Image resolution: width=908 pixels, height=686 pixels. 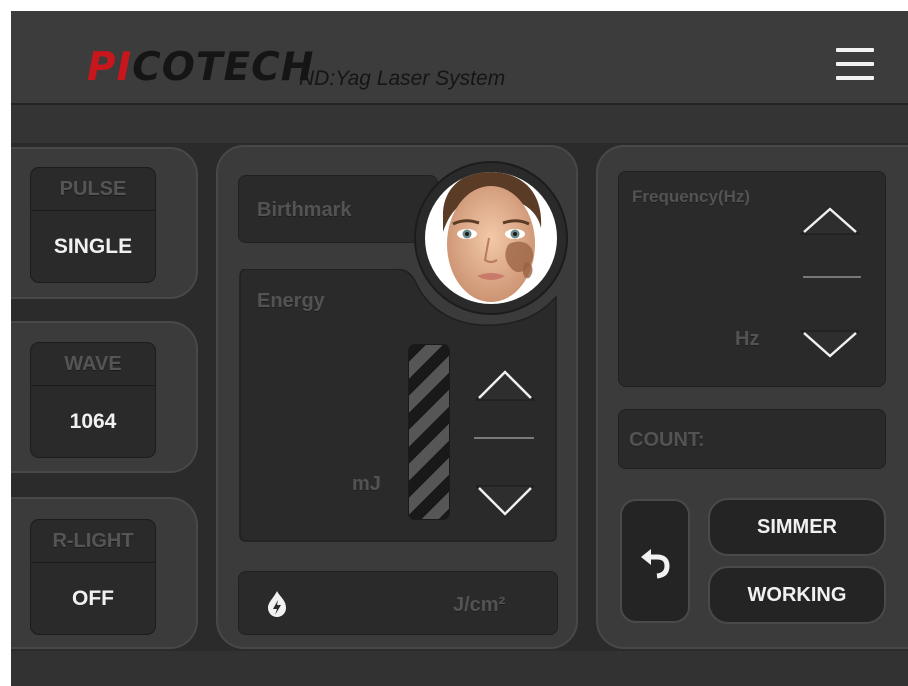 I want to click on rlight-value: OFF, so click(x=93, y=598).